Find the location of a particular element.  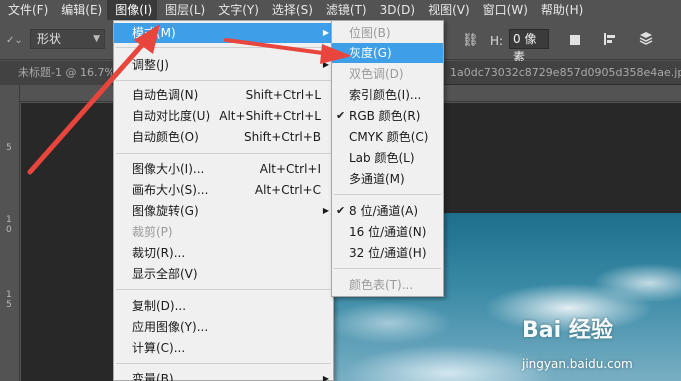

menu-item-label: 自动色调(N) is located at coordinates (165, 95).